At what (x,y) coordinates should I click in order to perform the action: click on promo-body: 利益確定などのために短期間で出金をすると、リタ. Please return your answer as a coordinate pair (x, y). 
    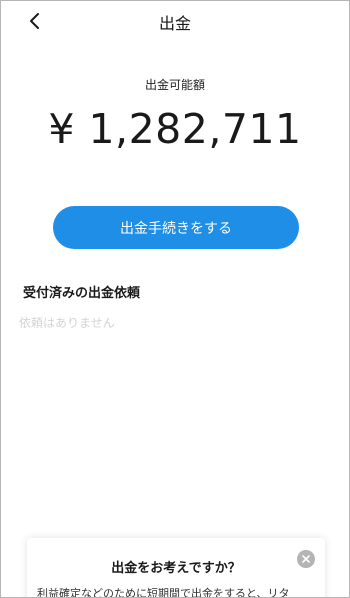
    Looking at the image, I should click on (163, 592).